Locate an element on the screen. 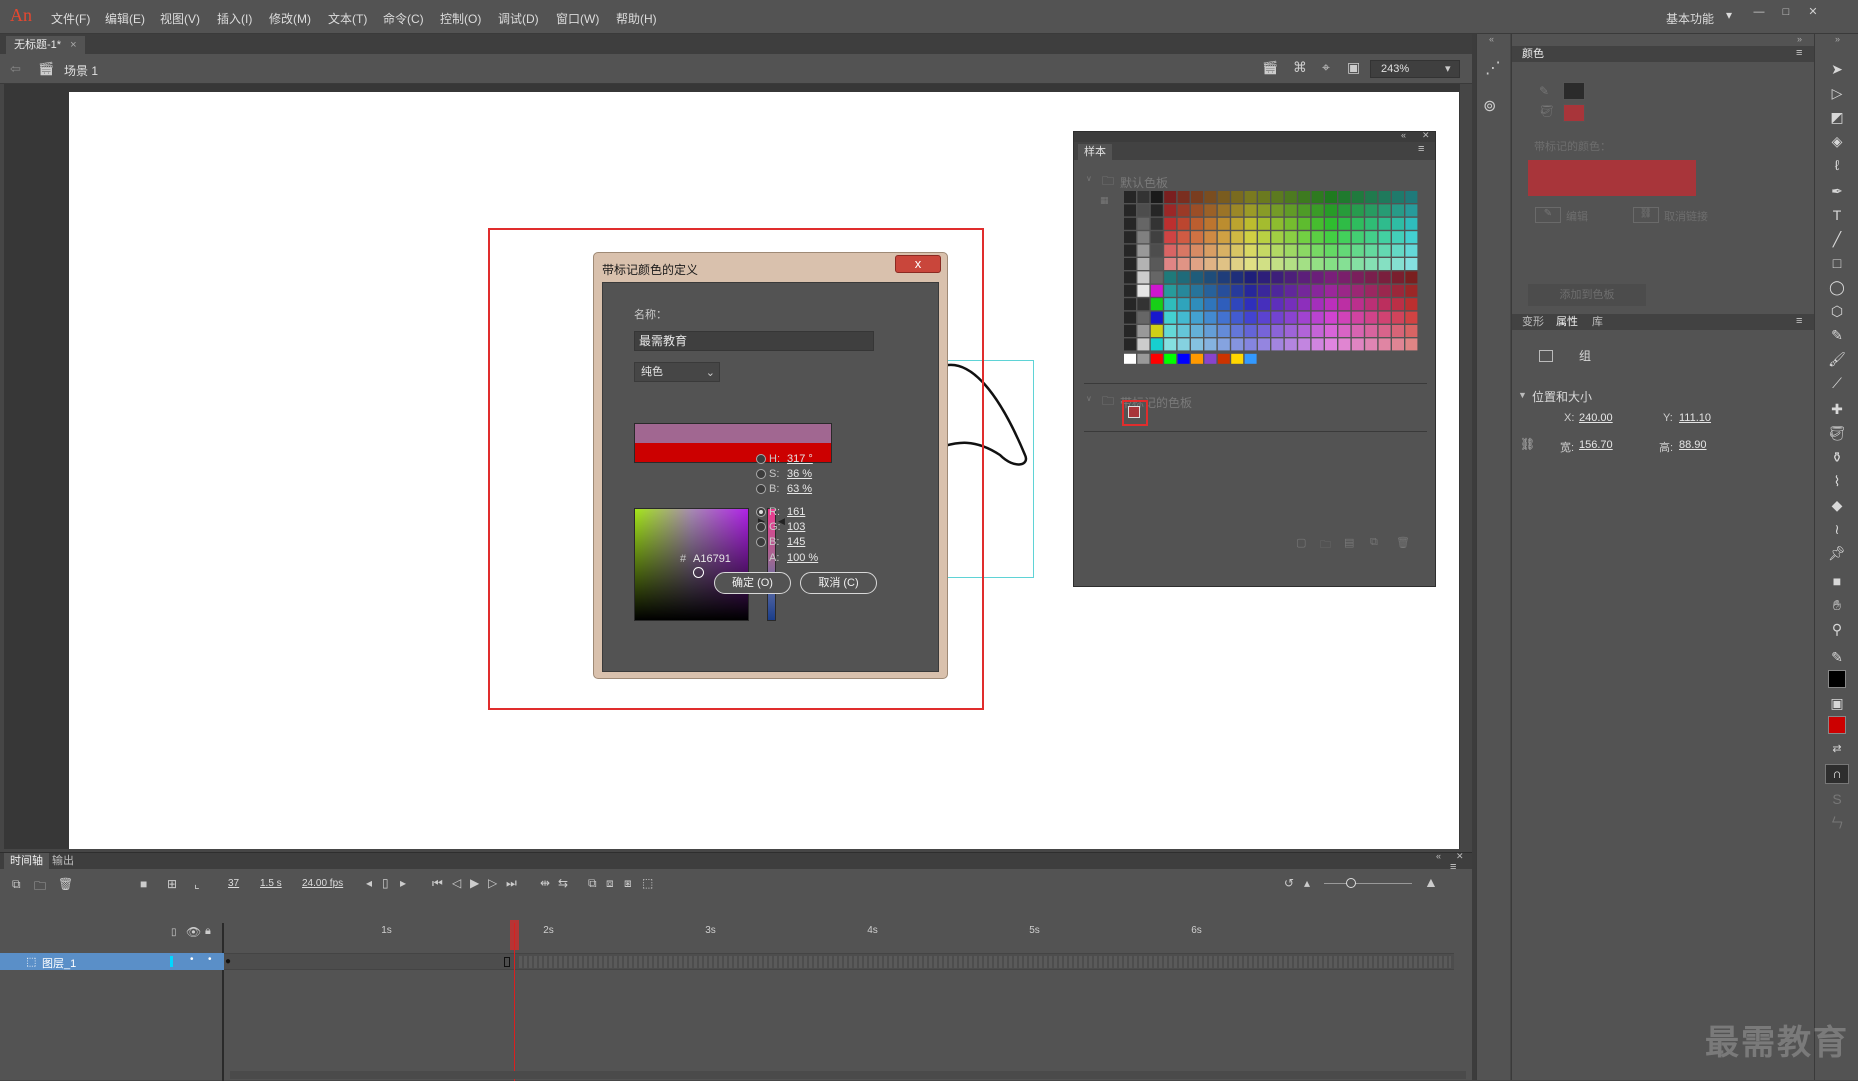 This screenshot has width=1858, height=1081. edit-scene-icon: 🎬︎ is located at coordinates (1270, 68).